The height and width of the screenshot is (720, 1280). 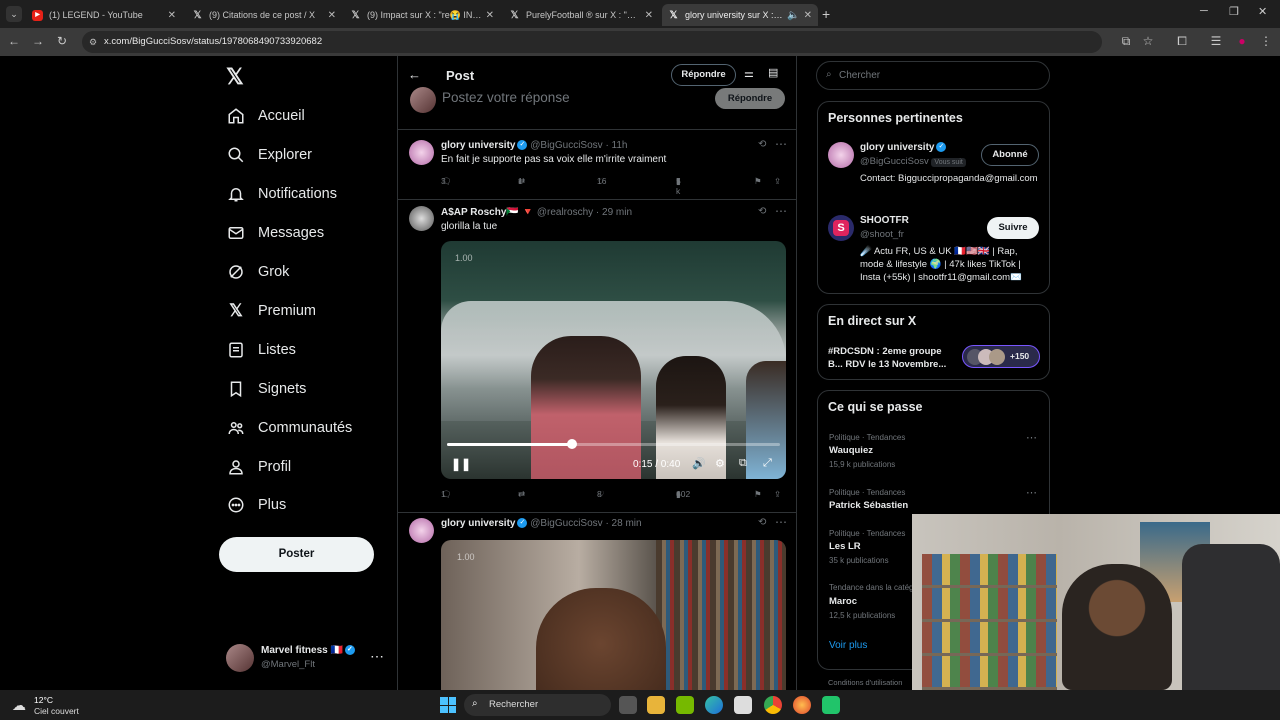 I want to click on browser-tab-citations: 𝕏 (9) Citations de ce post / X ✕, so click(x=264, y=15).